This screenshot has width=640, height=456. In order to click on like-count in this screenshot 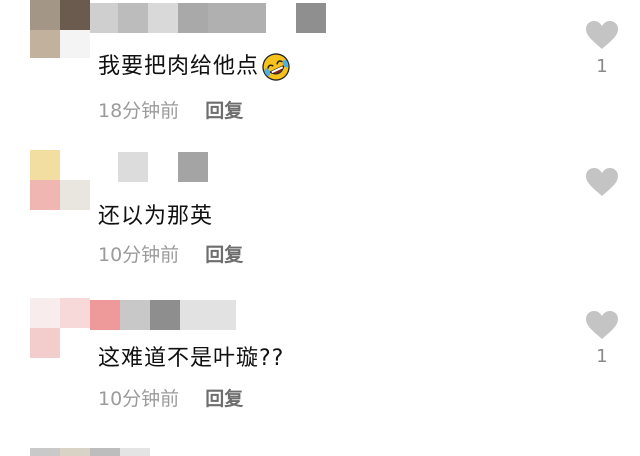, I will do `click(602, 214)`.